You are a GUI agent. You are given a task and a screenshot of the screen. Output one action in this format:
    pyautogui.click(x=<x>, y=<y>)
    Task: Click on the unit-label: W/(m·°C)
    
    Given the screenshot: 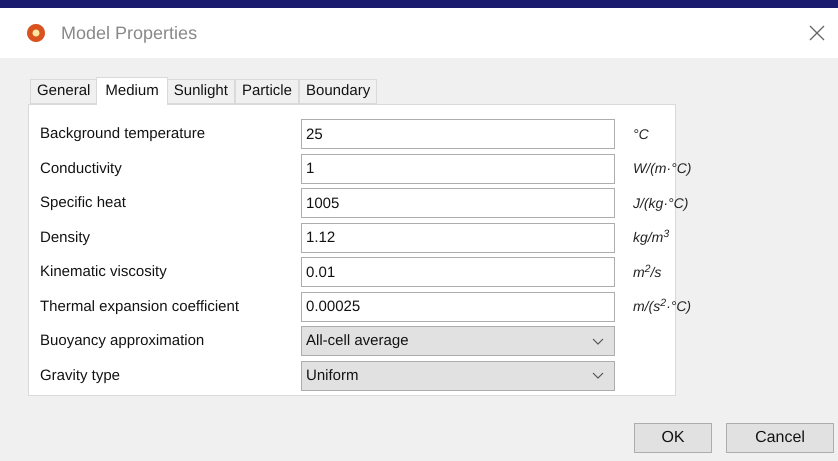 What is the action you would take?
    pyautogui.click(x=662, y=168)
    